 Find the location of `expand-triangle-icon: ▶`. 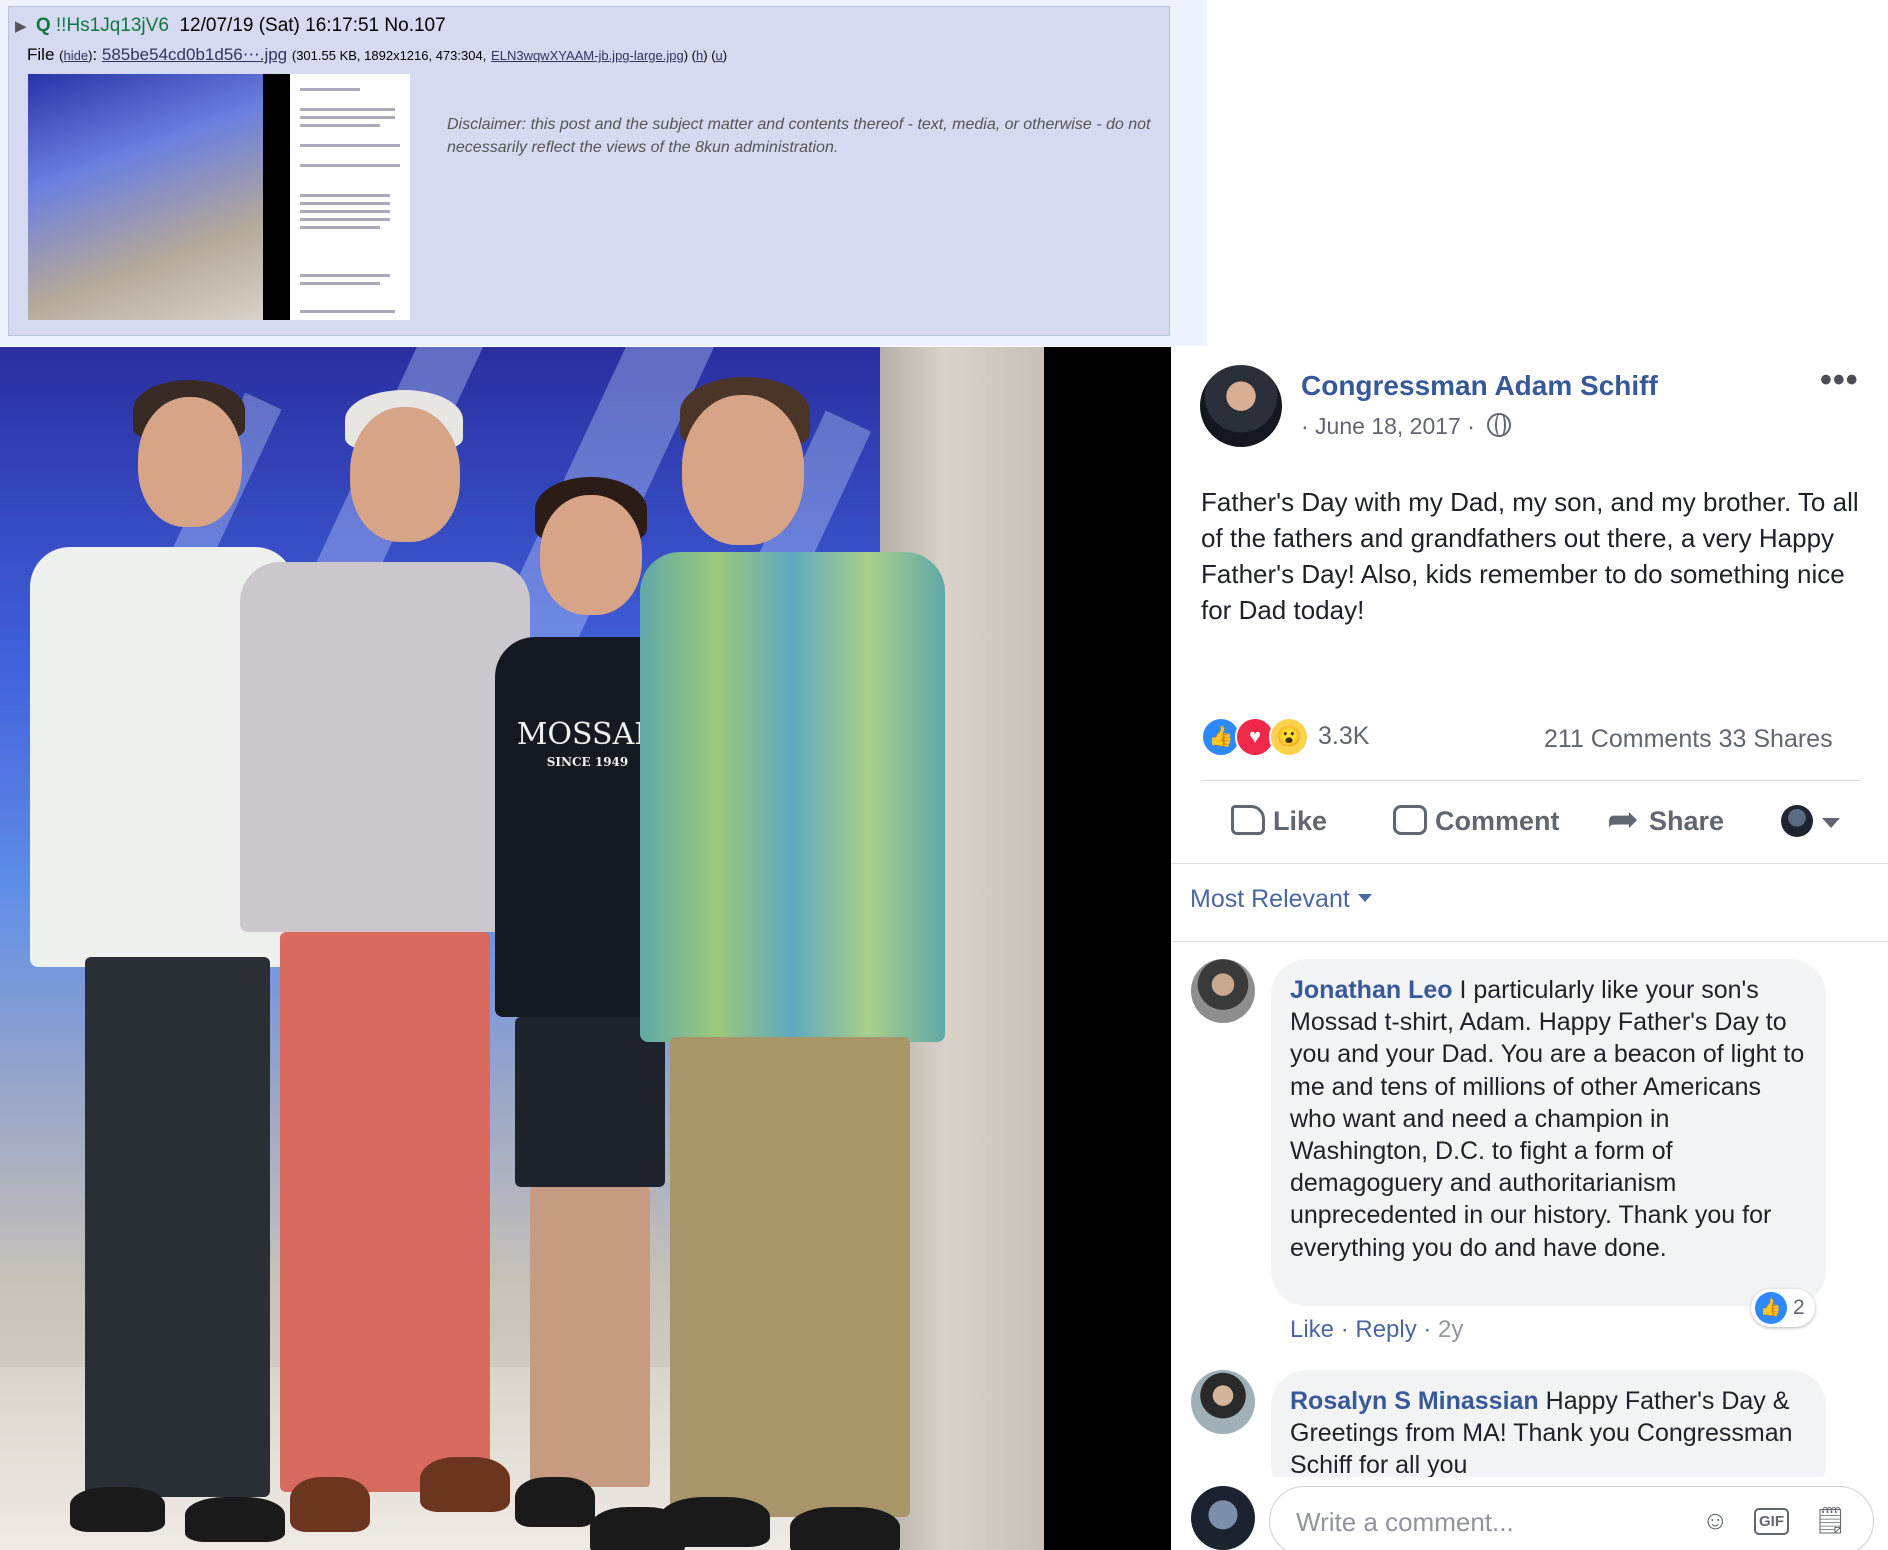

expand-triangle-icon: ▶ is located at coordinates (21, 26).